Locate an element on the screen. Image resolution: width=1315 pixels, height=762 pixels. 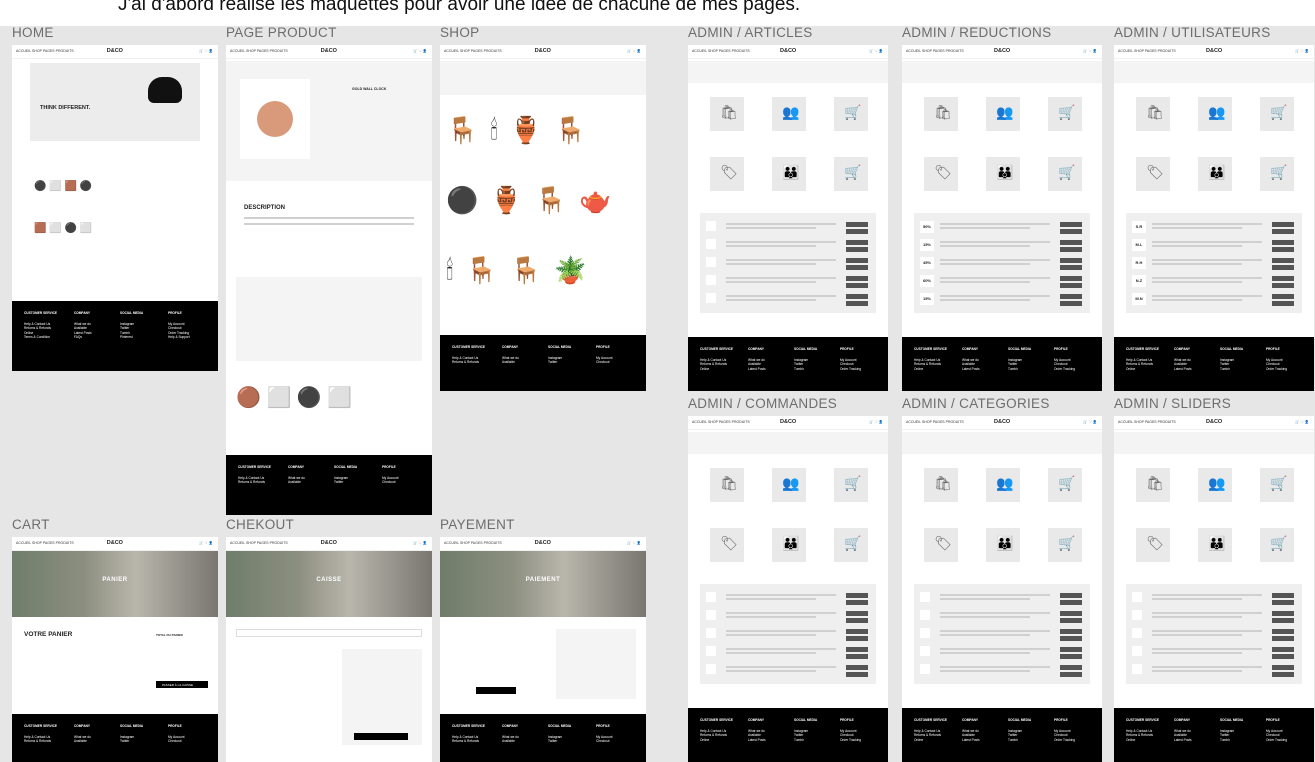
nav: ACCUEIL SHOP PAGES PRODUITS D&CO 🛒 ♡ 👤 is located at coordinates (115, 52).